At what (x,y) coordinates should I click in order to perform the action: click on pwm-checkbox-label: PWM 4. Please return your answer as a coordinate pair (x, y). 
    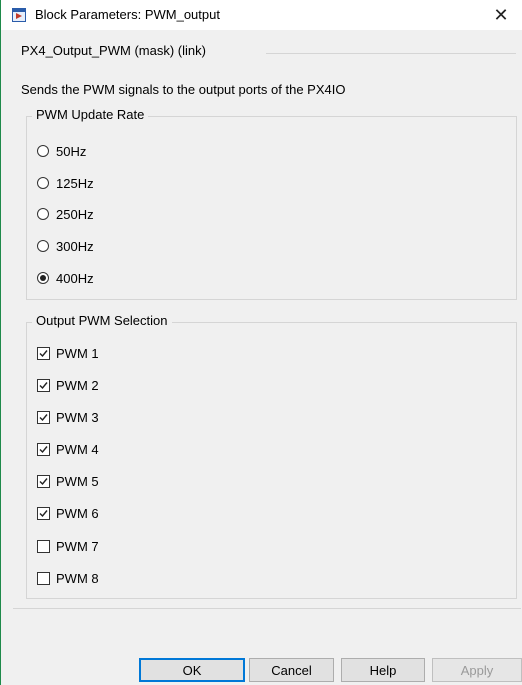
    Looking at the image, I should click on (77, 449).